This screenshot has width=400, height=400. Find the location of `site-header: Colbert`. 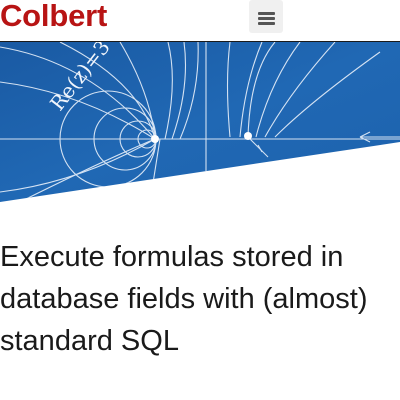

site-header: Colbert is located at coordinates (200, 20).